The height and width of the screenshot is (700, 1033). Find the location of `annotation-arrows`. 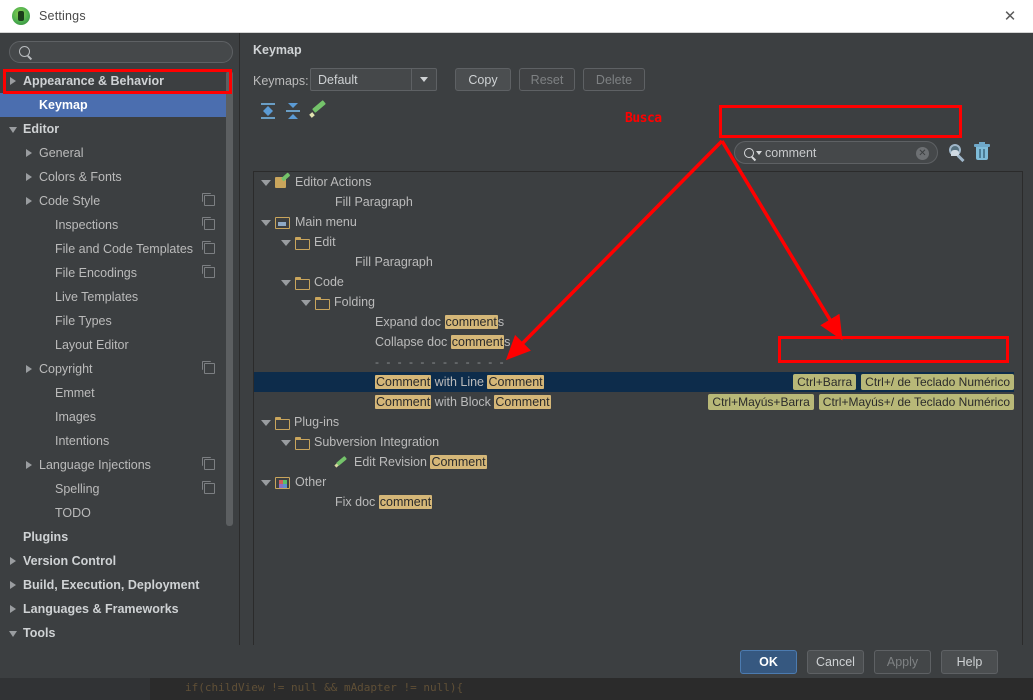

annotation-arrows is located at coordinates (674, 250).